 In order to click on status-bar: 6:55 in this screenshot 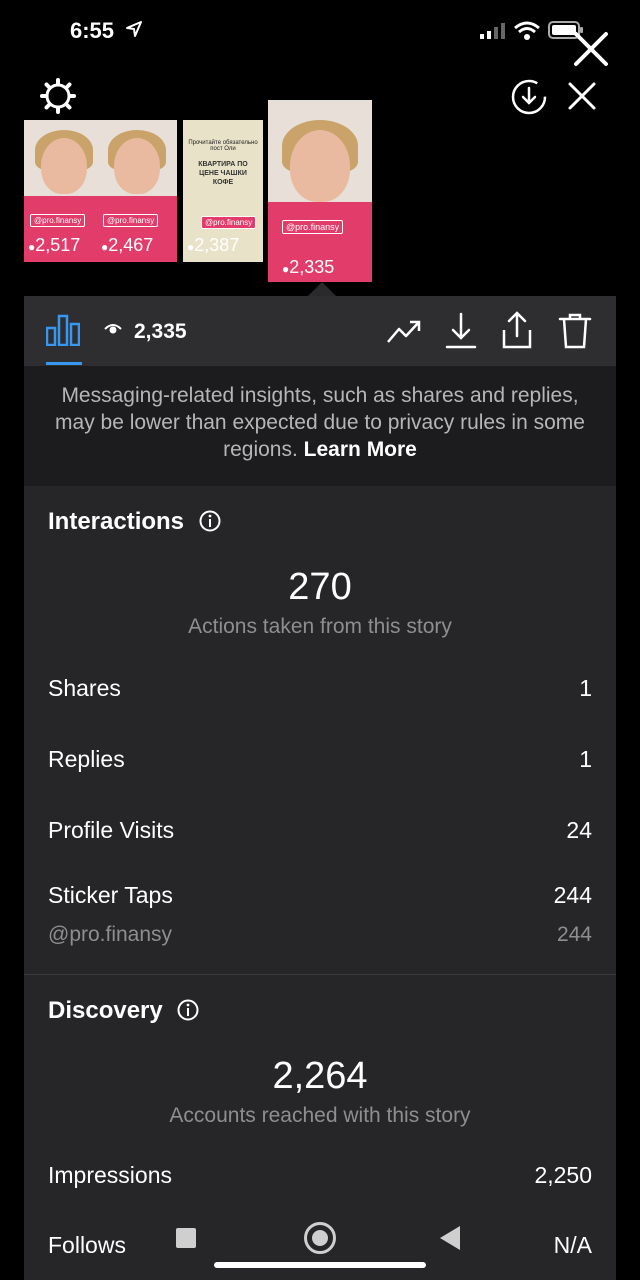, I will do `click(320, 33)`.